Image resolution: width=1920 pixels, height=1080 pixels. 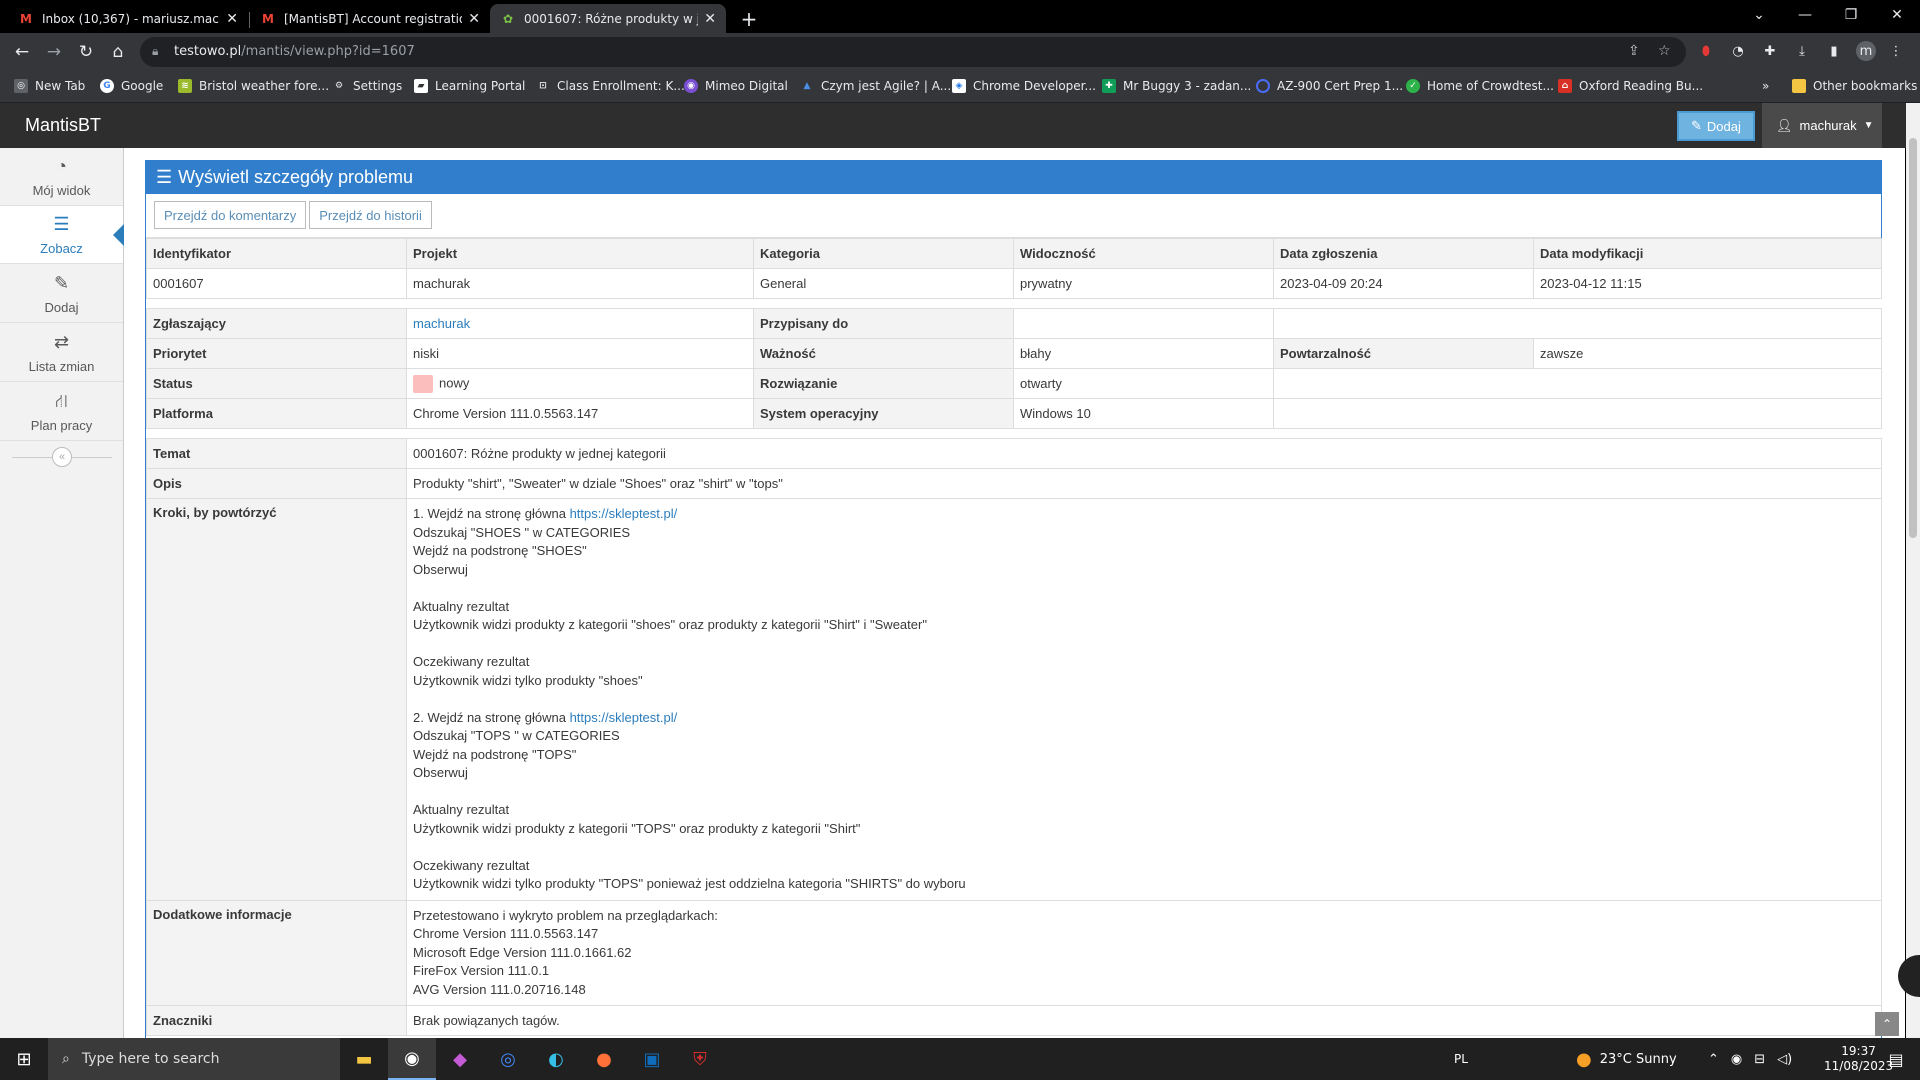 What do you see at coordinates (421, 86) in the screenshot?
I see `portal-icon: ▰` at bounding box center [421, 86].